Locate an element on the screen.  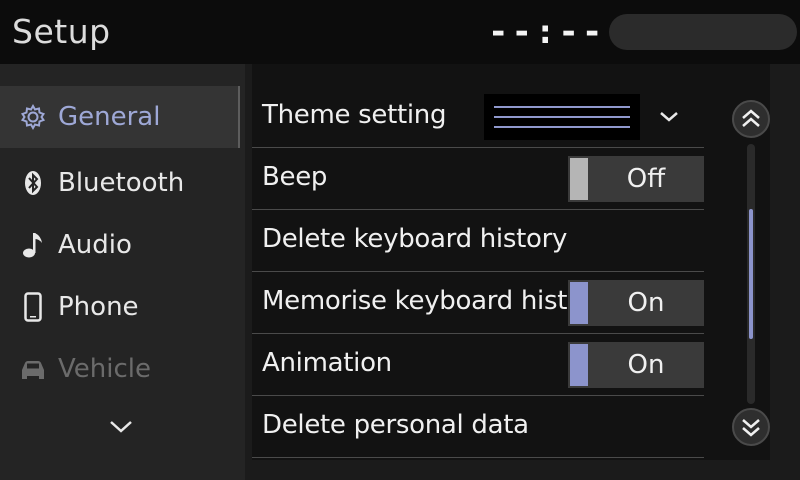
music-note-icon is located at coordinates (33, 245).